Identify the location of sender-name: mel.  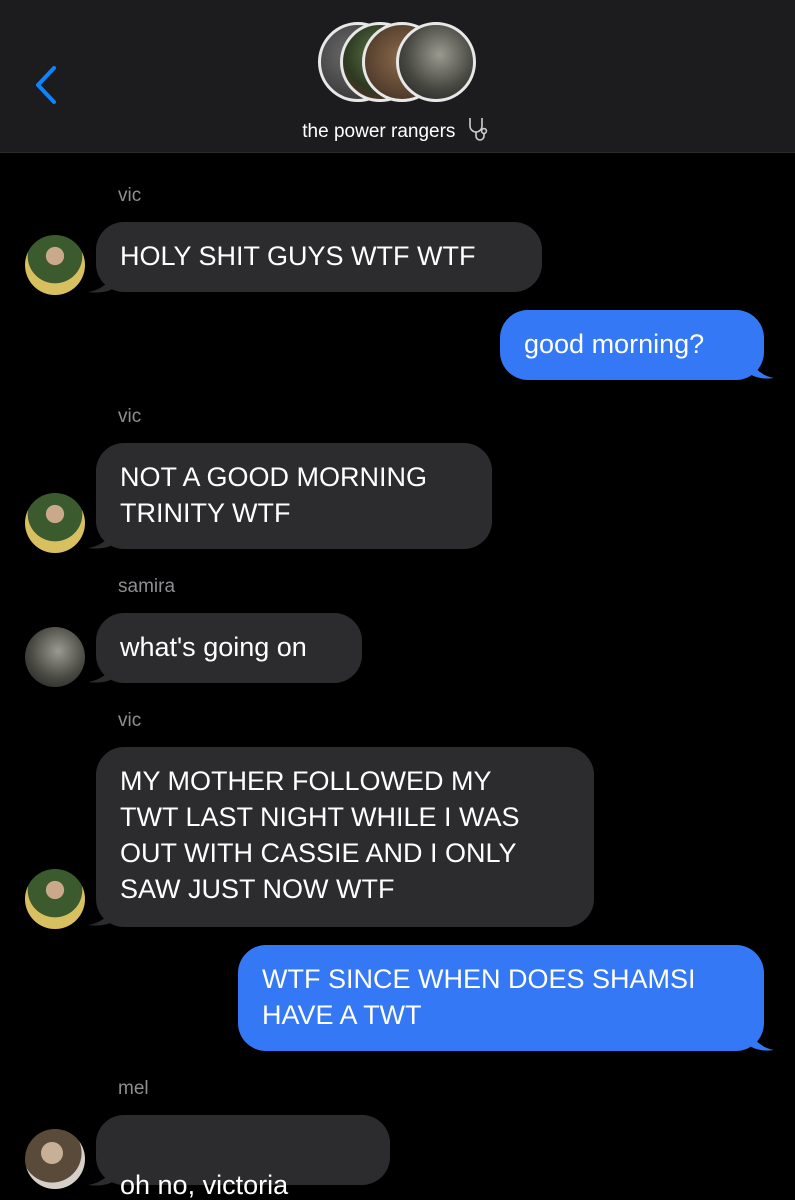
(133, 1088).